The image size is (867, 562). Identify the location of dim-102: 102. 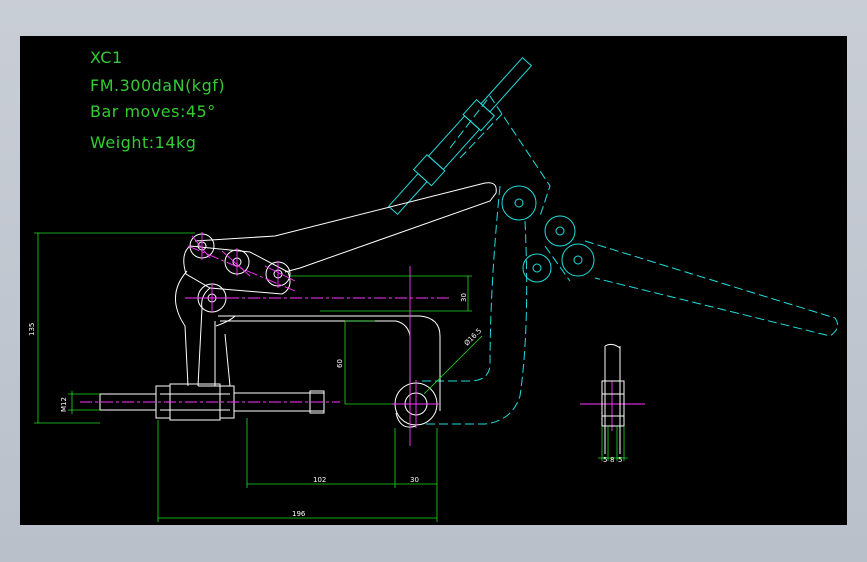
(319, 480).